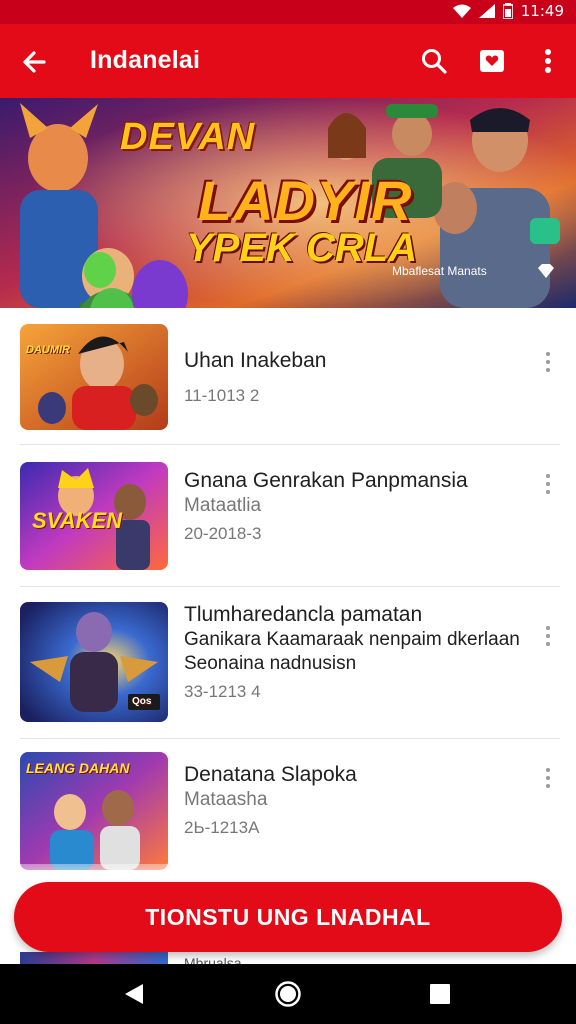 Image resolution: width=576 pixels, height=1024 pixels. What do you see at coordinates (288, 12) in the screenshot?
I see `status-bar: 11:49` at bounding box center [288, 12].